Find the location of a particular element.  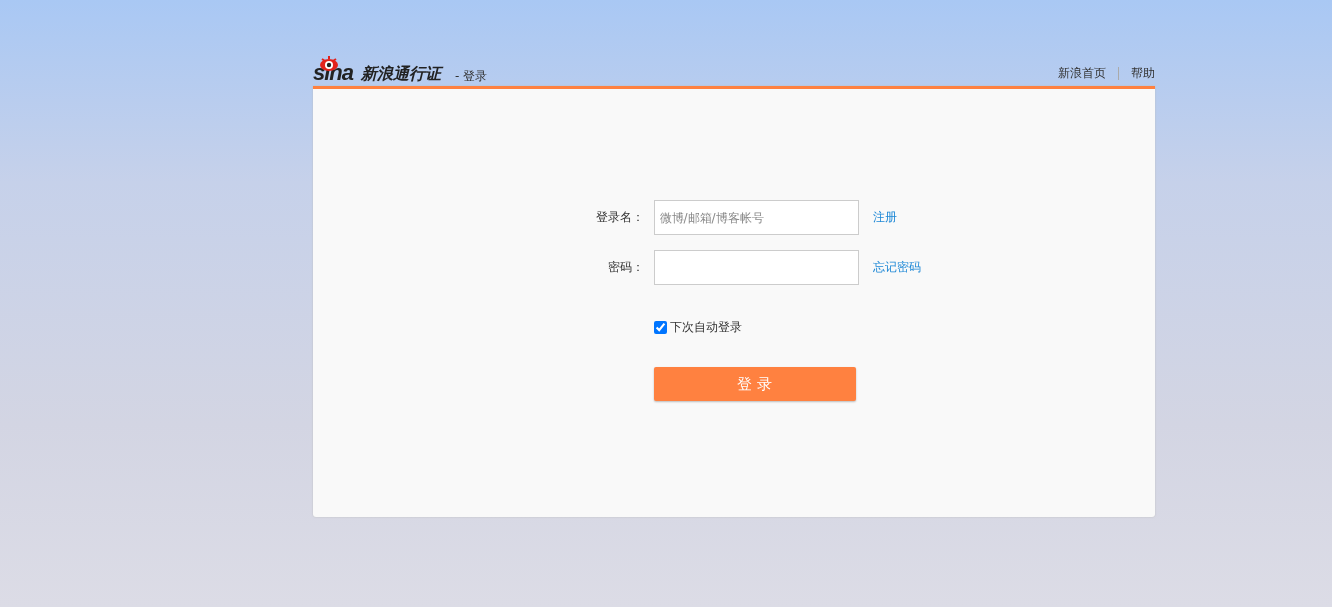

header-link: 新浪首页 is located at coordinates (1082, 73).